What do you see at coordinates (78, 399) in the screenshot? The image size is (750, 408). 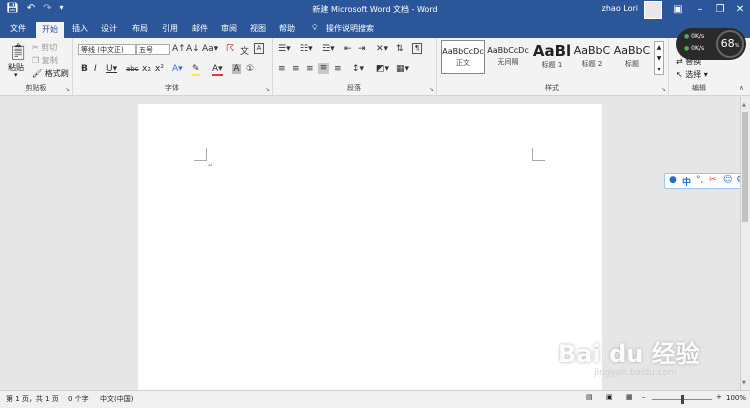 I see `word-count: 0 个字` at bounding box center [78, 399].